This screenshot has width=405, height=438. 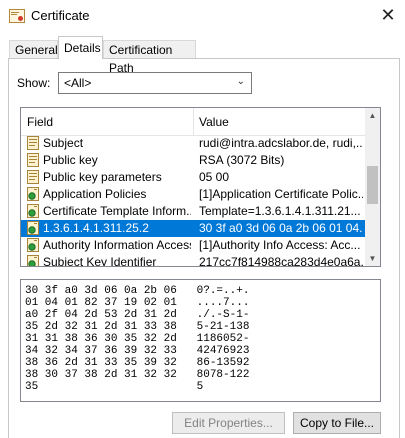 I want to click on field-value: 05 00, so click(x=214, y=177).